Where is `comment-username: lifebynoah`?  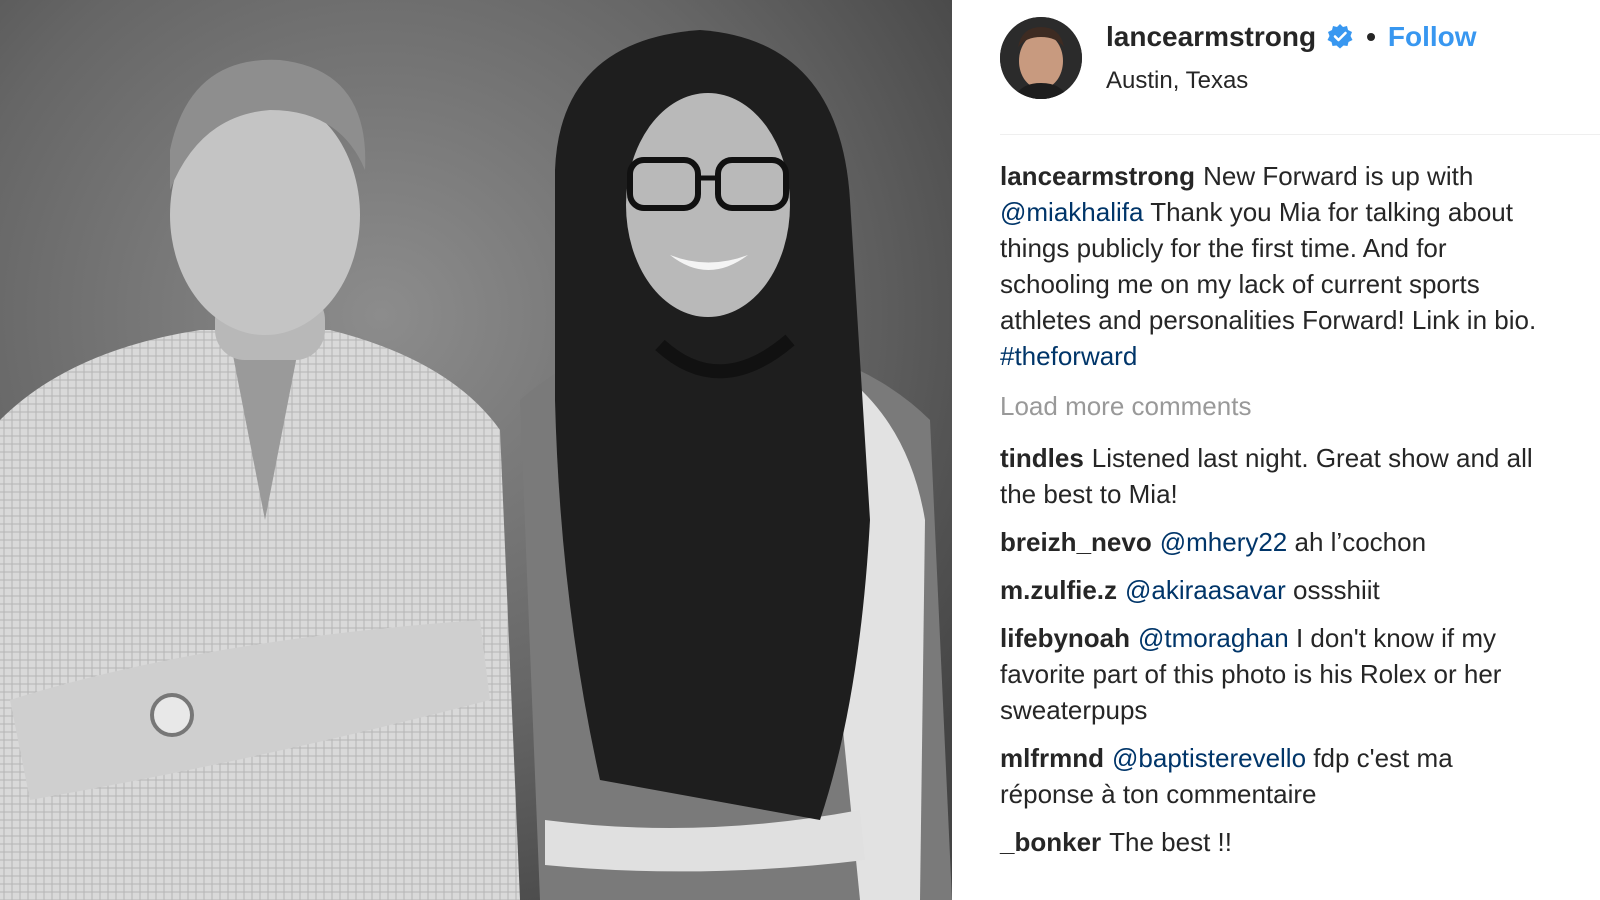 comment-username: lifebynoah is located at coordinates (1065, 638).